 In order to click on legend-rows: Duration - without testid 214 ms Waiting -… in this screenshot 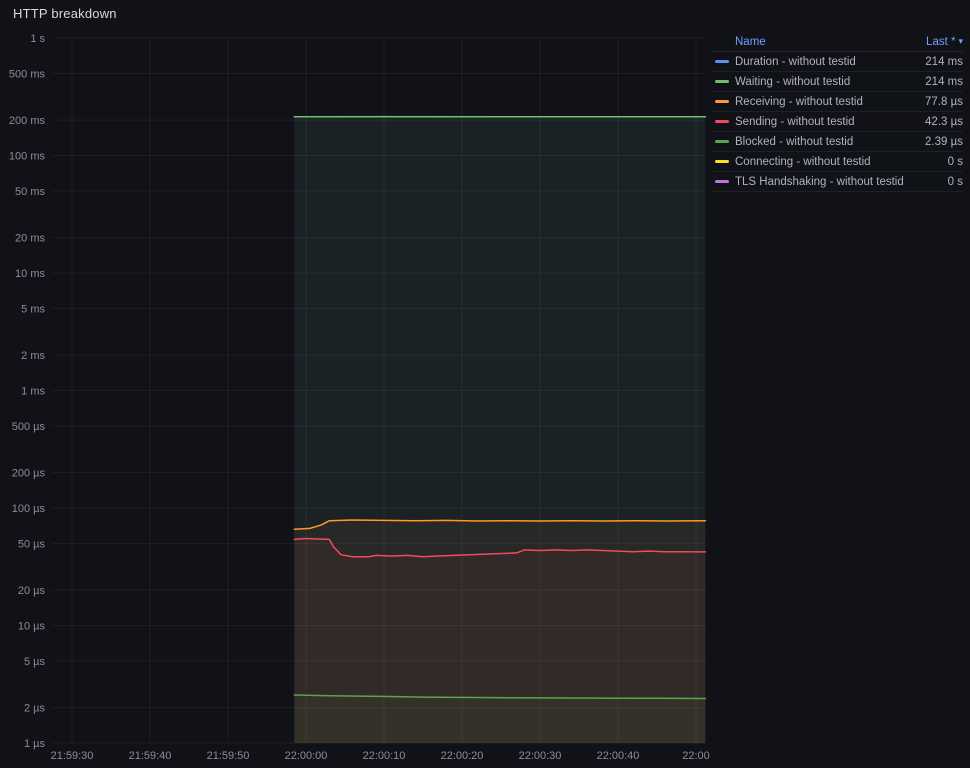, I will do `click(837, 122)`.